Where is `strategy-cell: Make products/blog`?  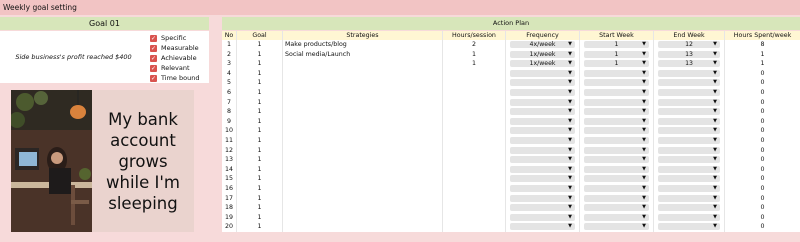
strategy-cell: Make products/blog is located at coordinates (363, 45).